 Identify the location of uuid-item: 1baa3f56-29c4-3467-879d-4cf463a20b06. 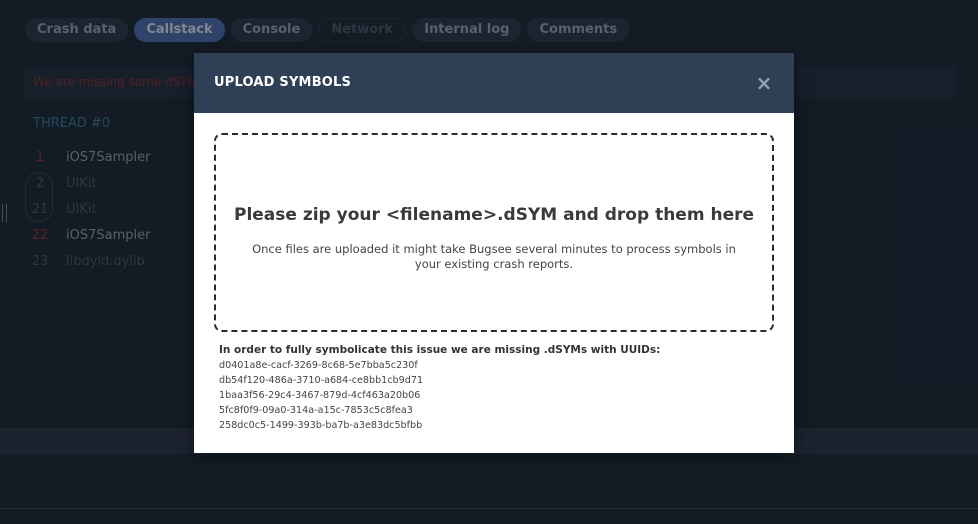
(320, 395).